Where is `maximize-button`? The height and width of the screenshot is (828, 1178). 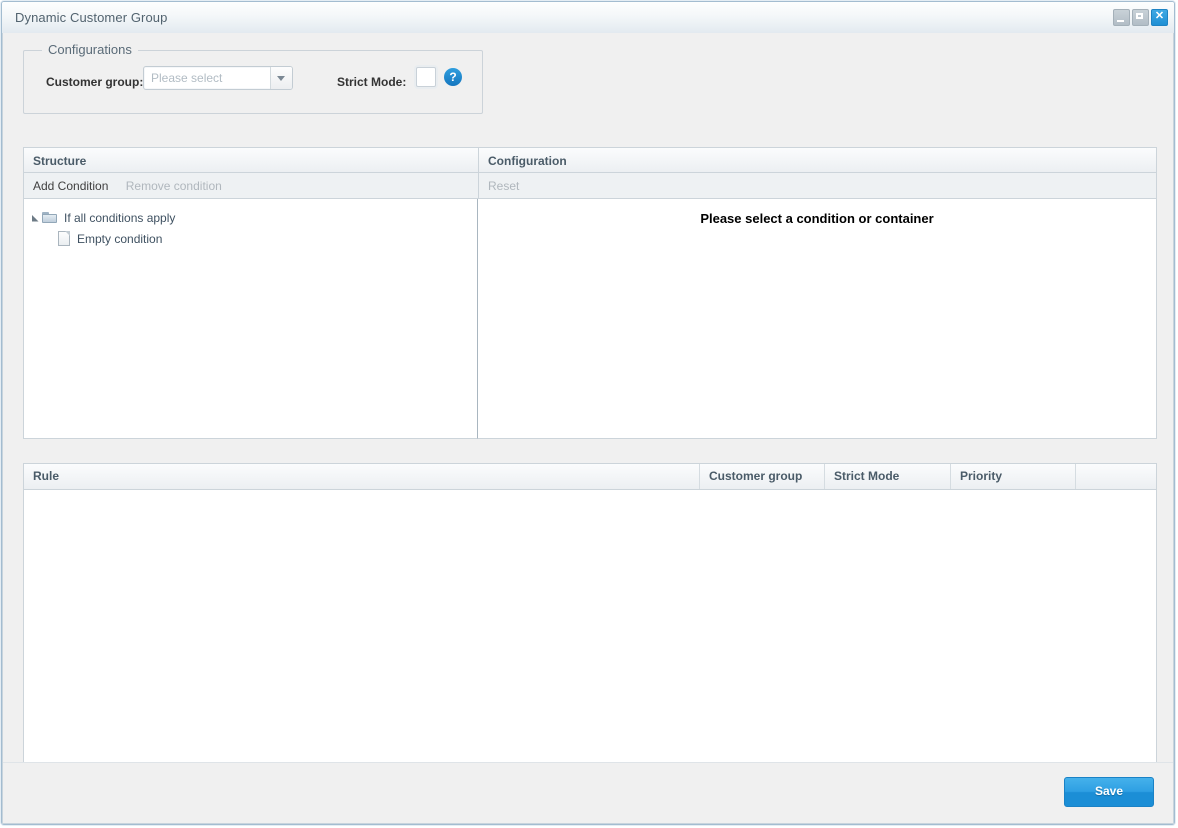
maximize-button is located at coordinates (1140, 17).